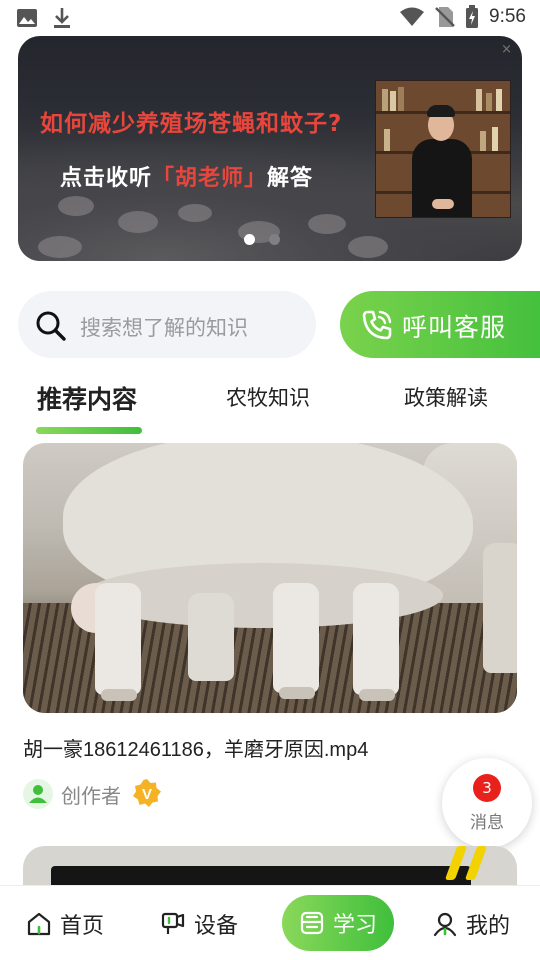  Describe the element at coordinates (262, 239) in the screenshot. I see `carousel-dots` at that location.